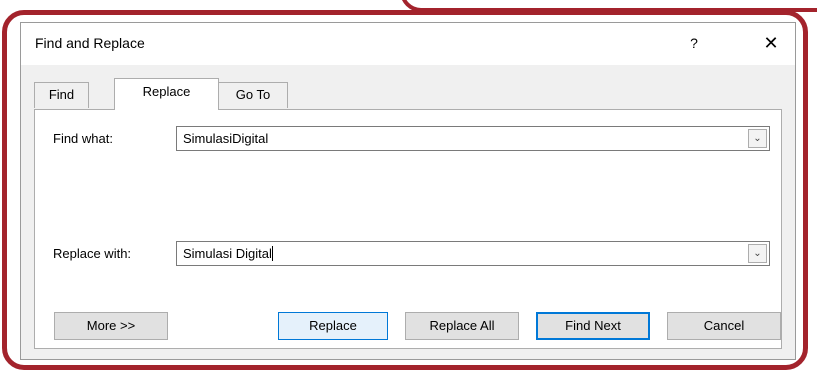  I want to click on close-button: ✕, so click(771, 43).